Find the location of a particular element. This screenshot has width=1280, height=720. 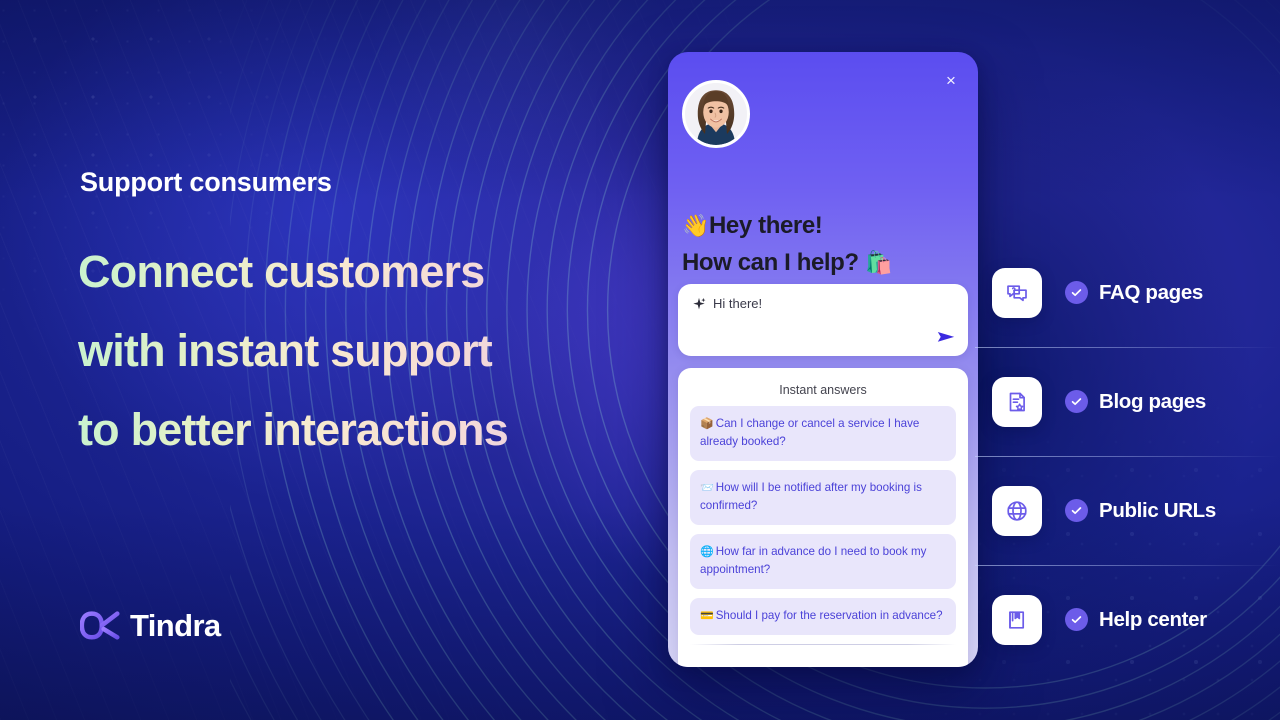

feature-item-label: Help center is located at coordinates (1153, 619).